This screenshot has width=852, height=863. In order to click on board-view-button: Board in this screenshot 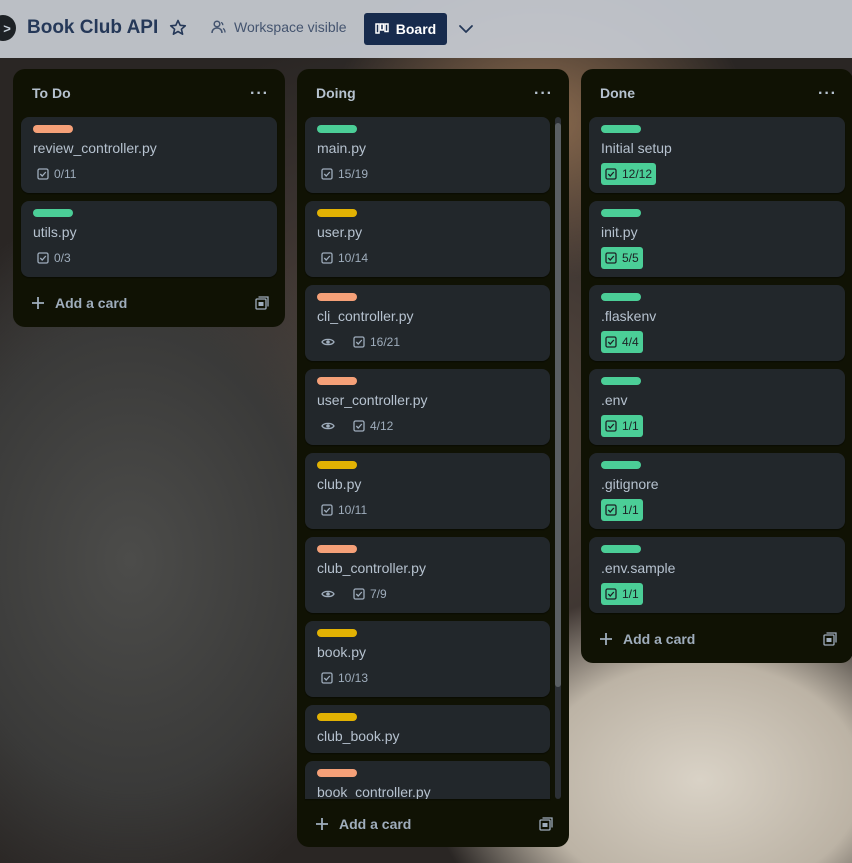, I will do `click(405, 29)`.